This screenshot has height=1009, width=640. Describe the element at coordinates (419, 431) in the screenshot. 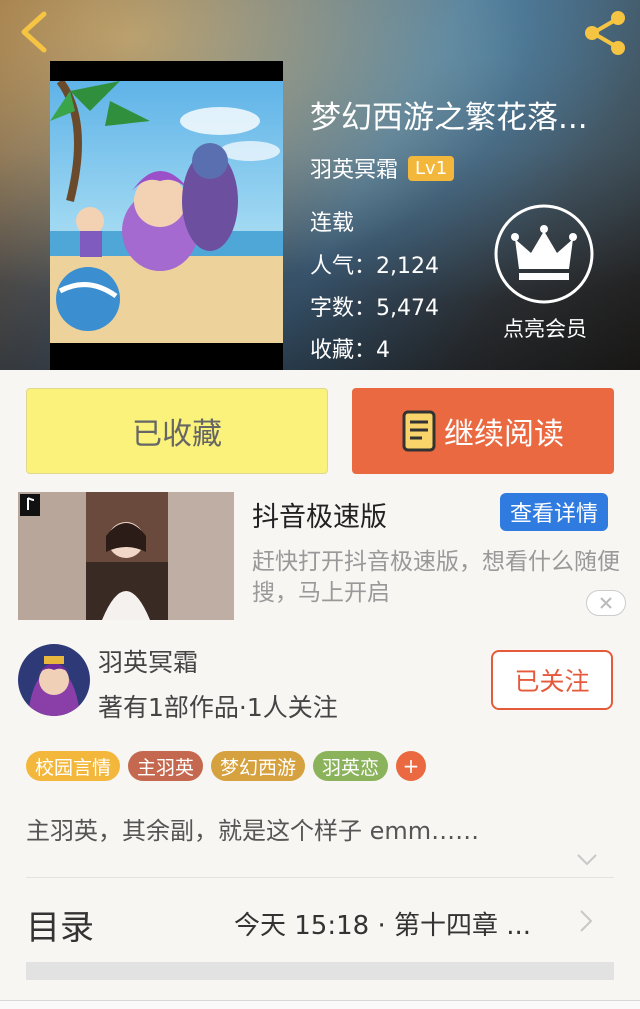

I see `book-icon` at that location.